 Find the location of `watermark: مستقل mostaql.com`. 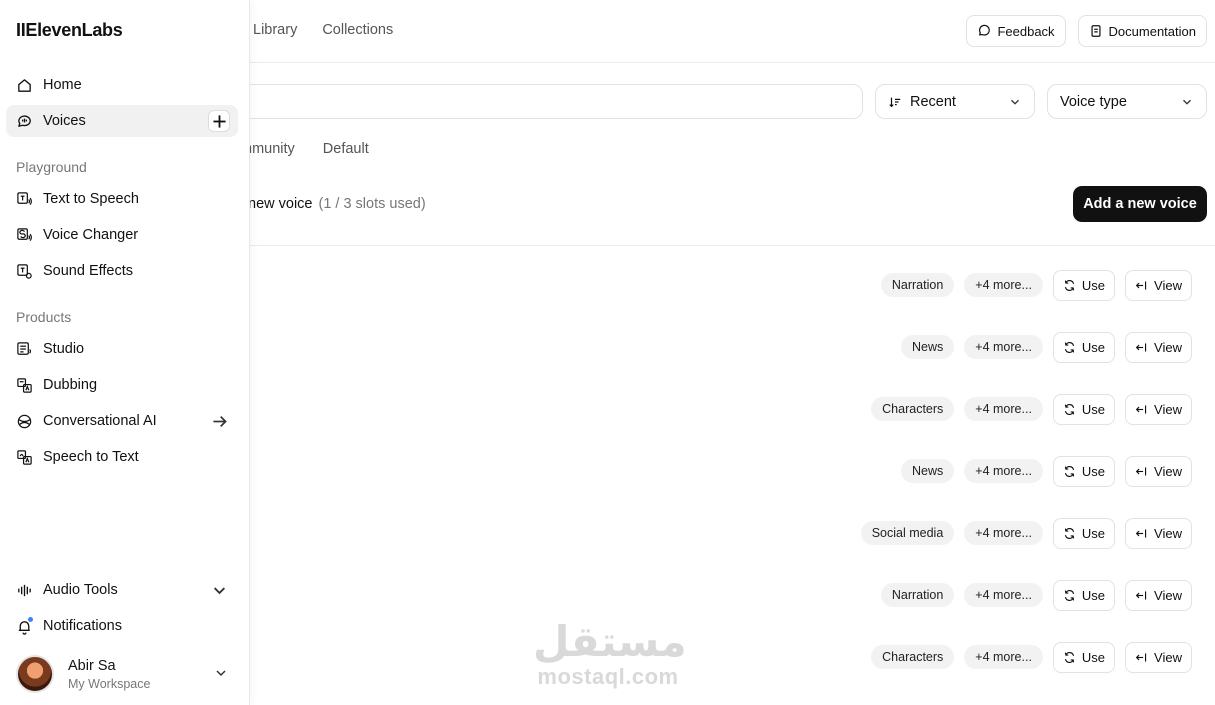

watermark: مستقل mostaql.com is located at coordinates (610, 653).